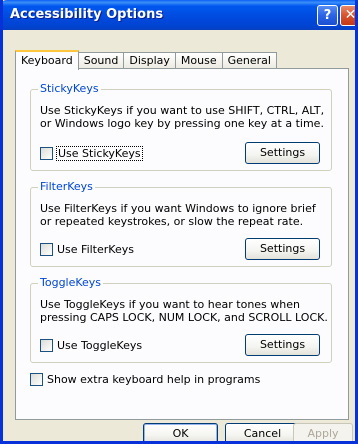  I want to click on close-button: ✕, so click(348, 15).